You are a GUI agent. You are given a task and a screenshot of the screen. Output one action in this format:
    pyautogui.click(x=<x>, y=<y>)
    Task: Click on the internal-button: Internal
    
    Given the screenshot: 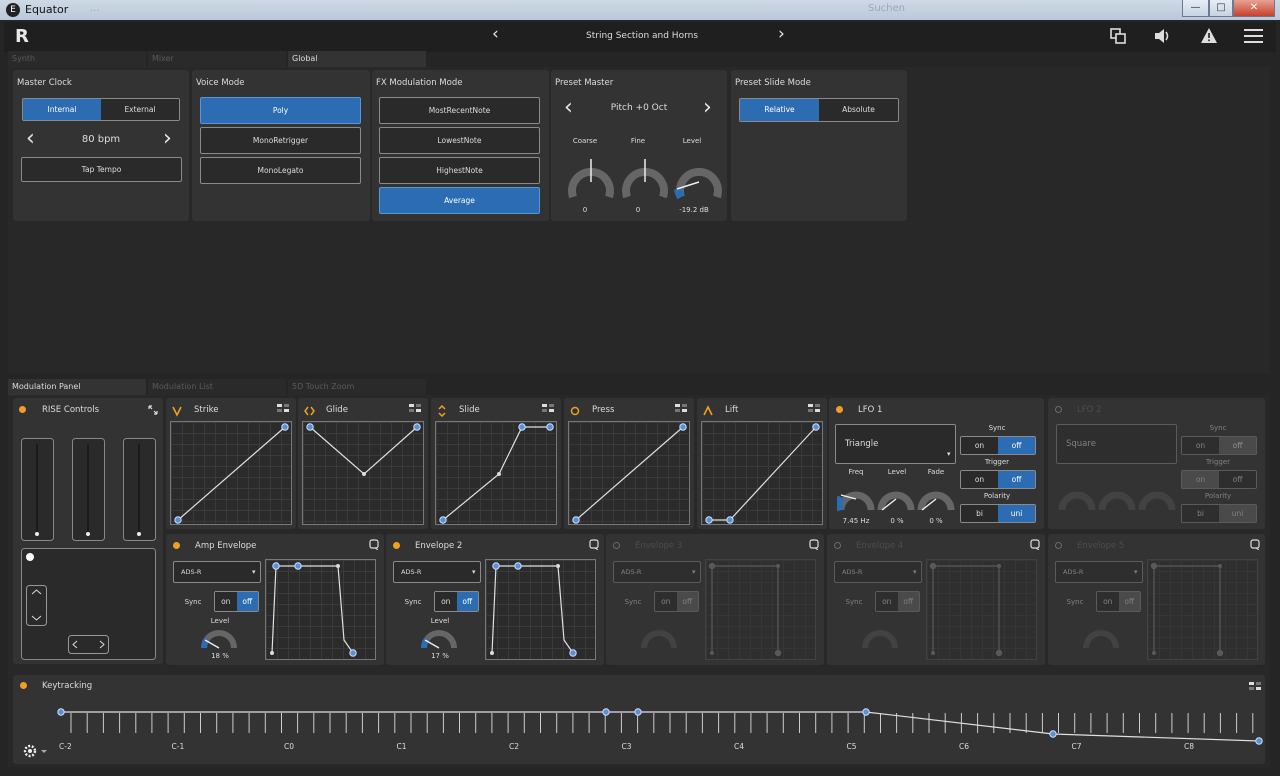 What is the action you would take?
    pyautogui.click(x=62, y=109)
    